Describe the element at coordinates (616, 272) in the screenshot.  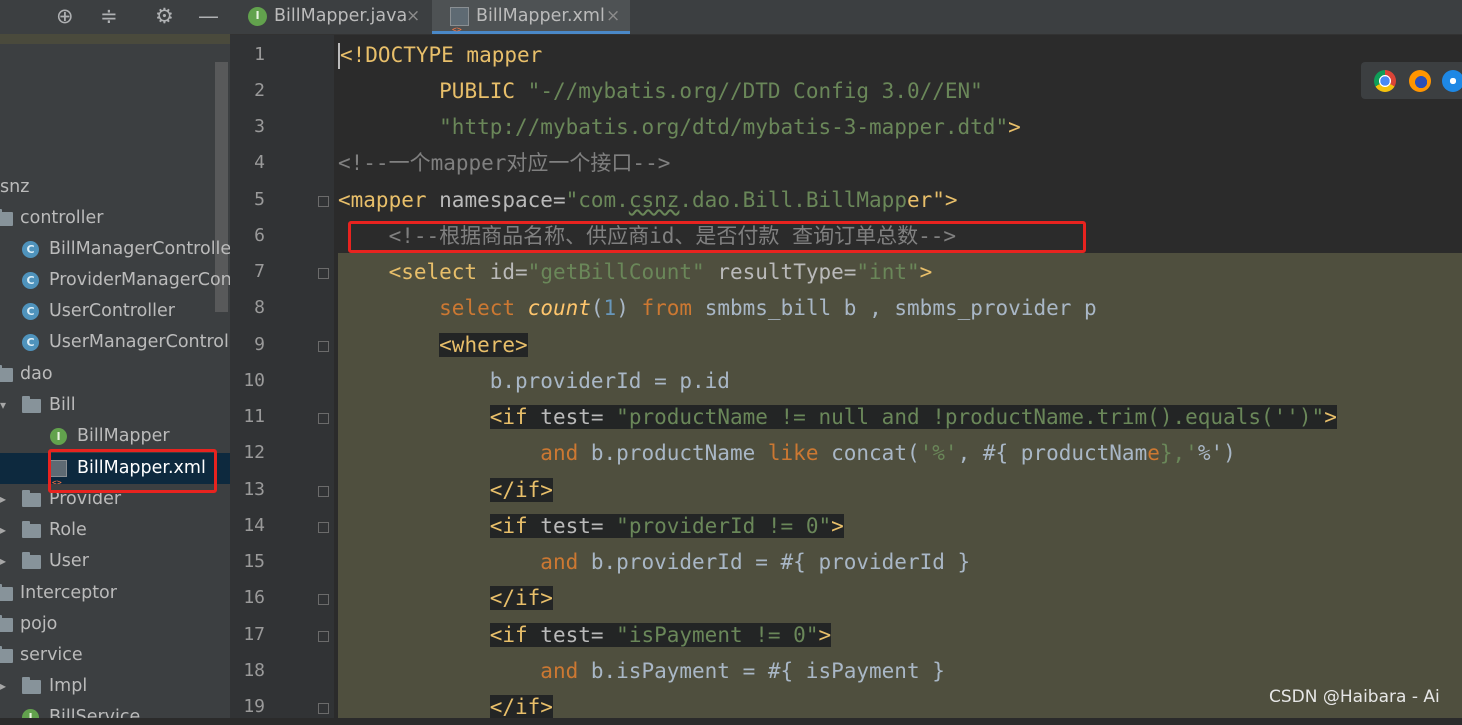
I see `code-token: "getBillCount"` at that location.